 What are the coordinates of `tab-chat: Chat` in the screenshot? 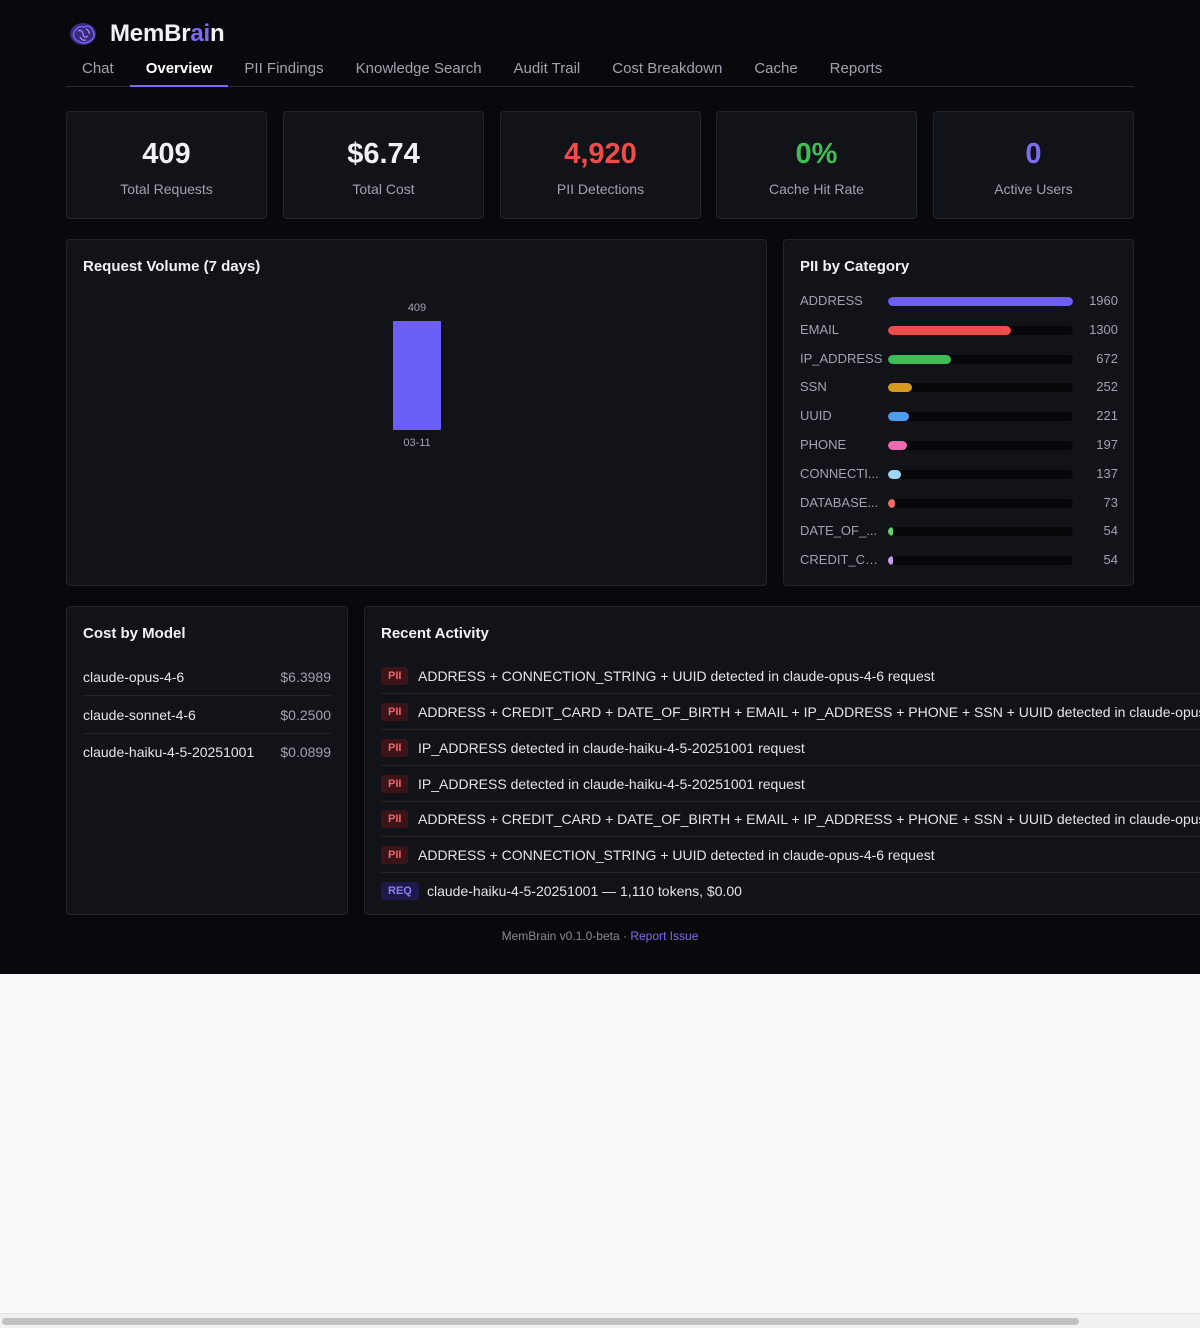 It's located at (98, 70).